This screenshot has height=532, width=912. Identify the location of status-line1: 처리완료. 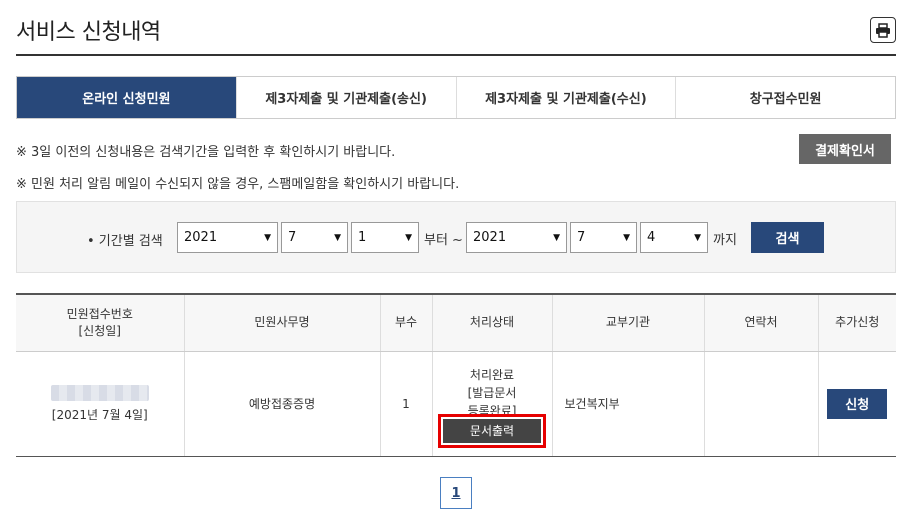
(492, 374).